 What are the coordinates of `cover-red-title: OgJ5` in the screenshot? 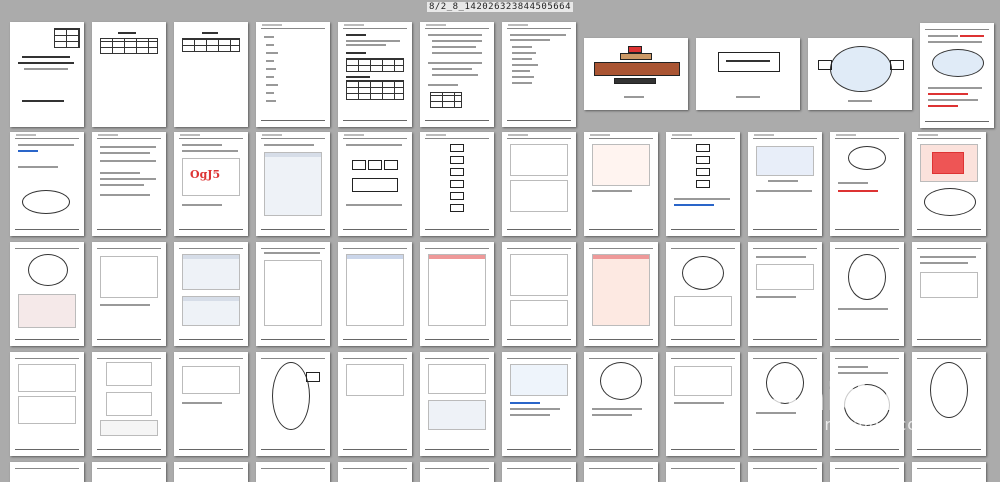 It's located at (205, 174).